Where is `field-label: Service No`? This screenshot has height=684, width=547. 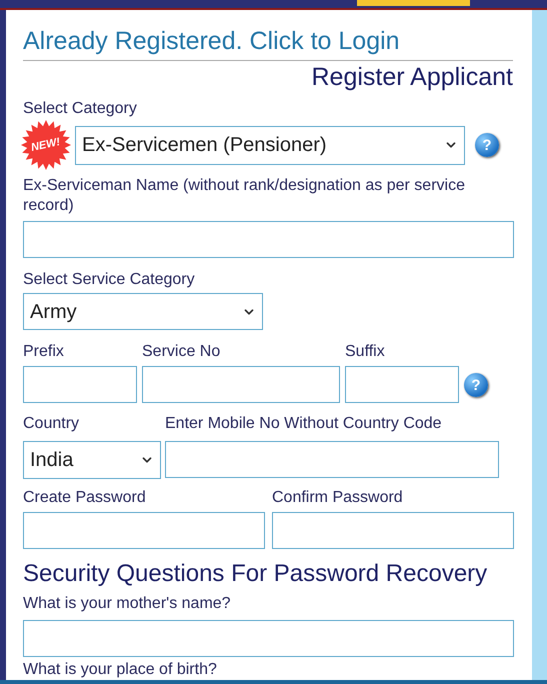 field-label: Service No is located at coordinates (182, 352).